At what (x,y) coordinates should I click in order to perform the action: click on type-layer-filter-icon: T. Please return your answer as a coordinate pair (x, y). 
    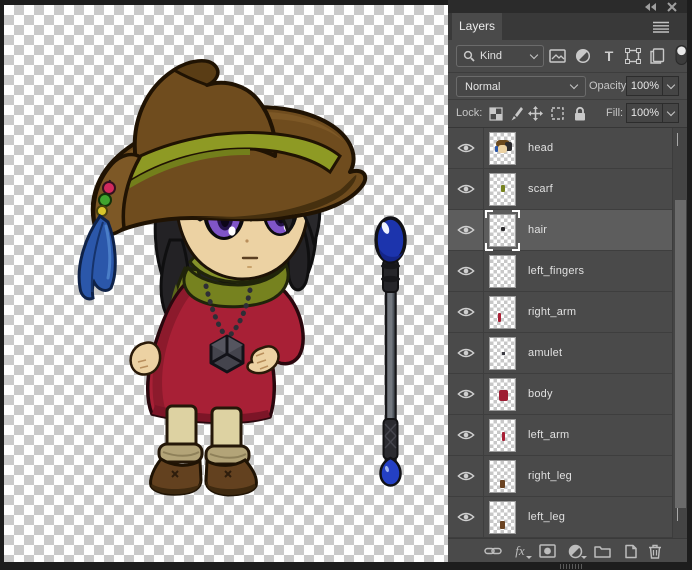
    Looking at the image, I should click on (609, 56).